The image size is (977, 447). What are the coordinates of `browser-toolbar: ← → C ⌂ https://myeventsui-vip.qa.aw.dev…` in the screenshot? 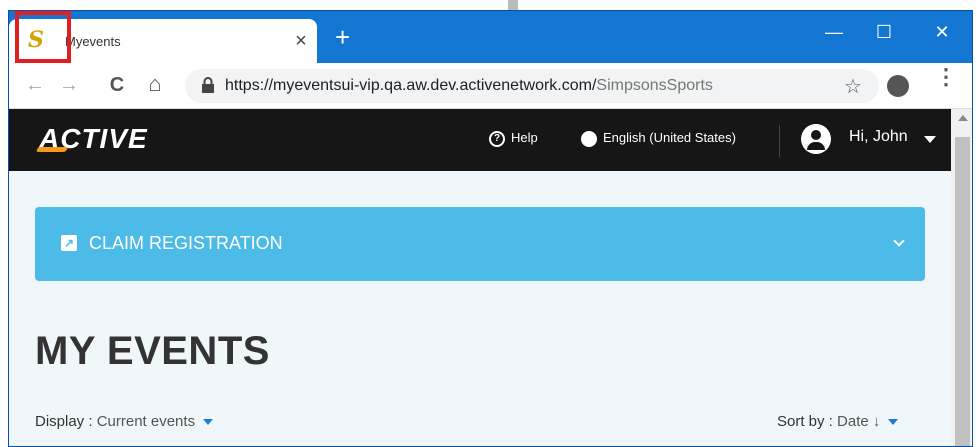 It's located at (490, 86).